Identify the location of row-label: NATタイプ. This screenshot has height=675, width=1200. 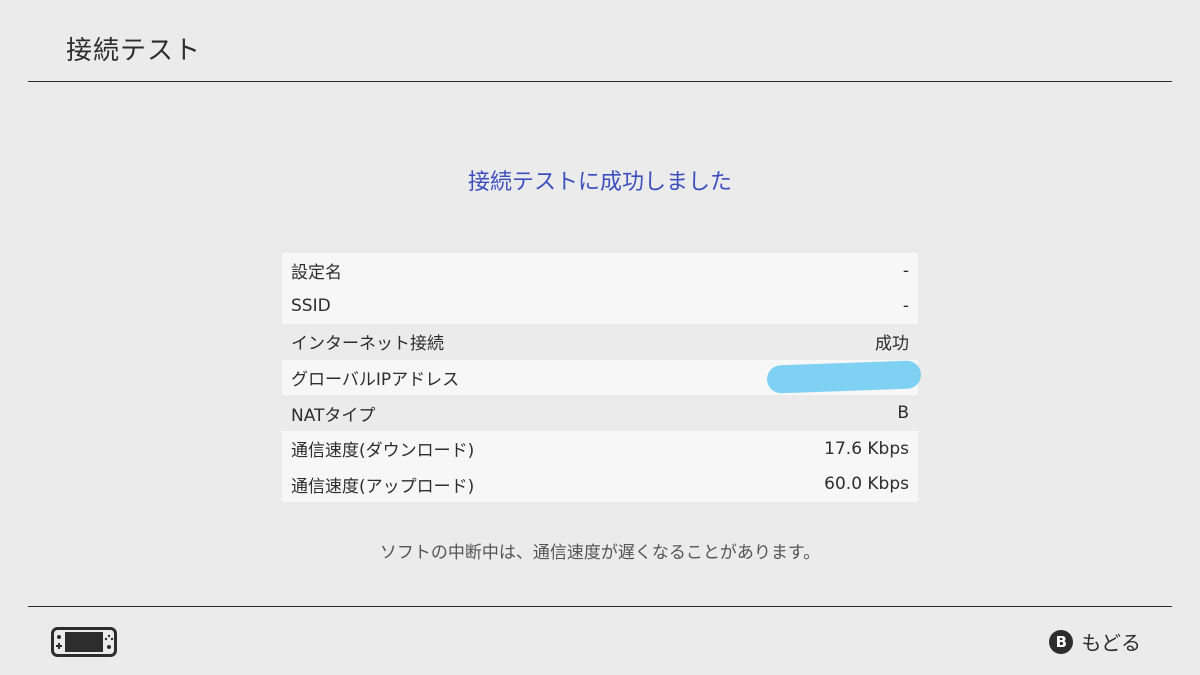
(333, 415).